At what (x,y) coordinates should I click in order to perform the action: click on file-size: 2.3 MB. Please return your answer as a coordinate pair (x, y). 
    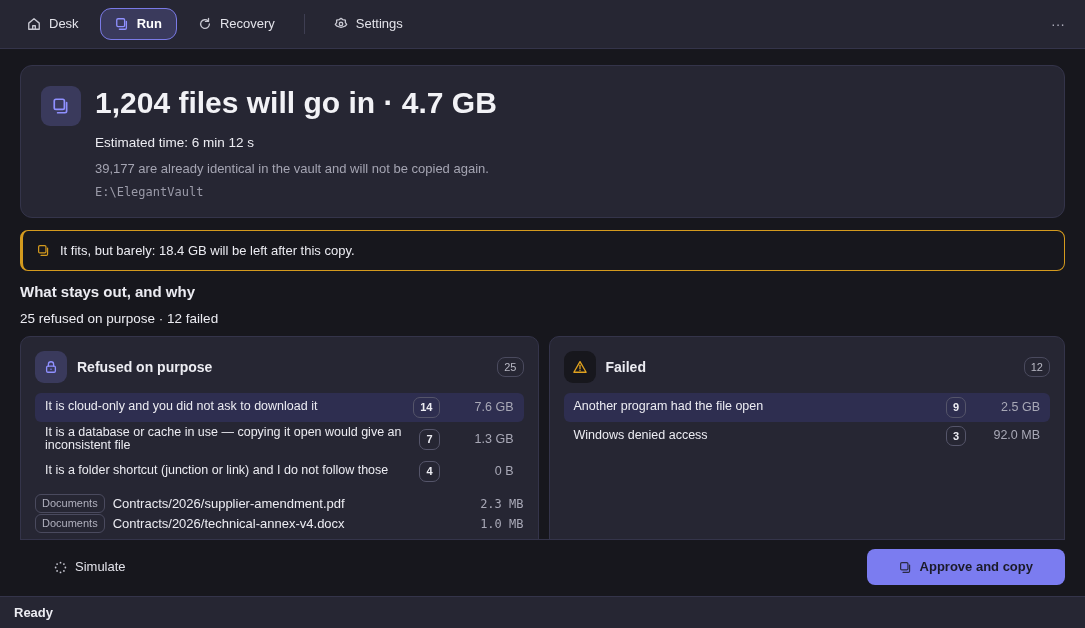
    Looking at the image, I should click on (502, 504).